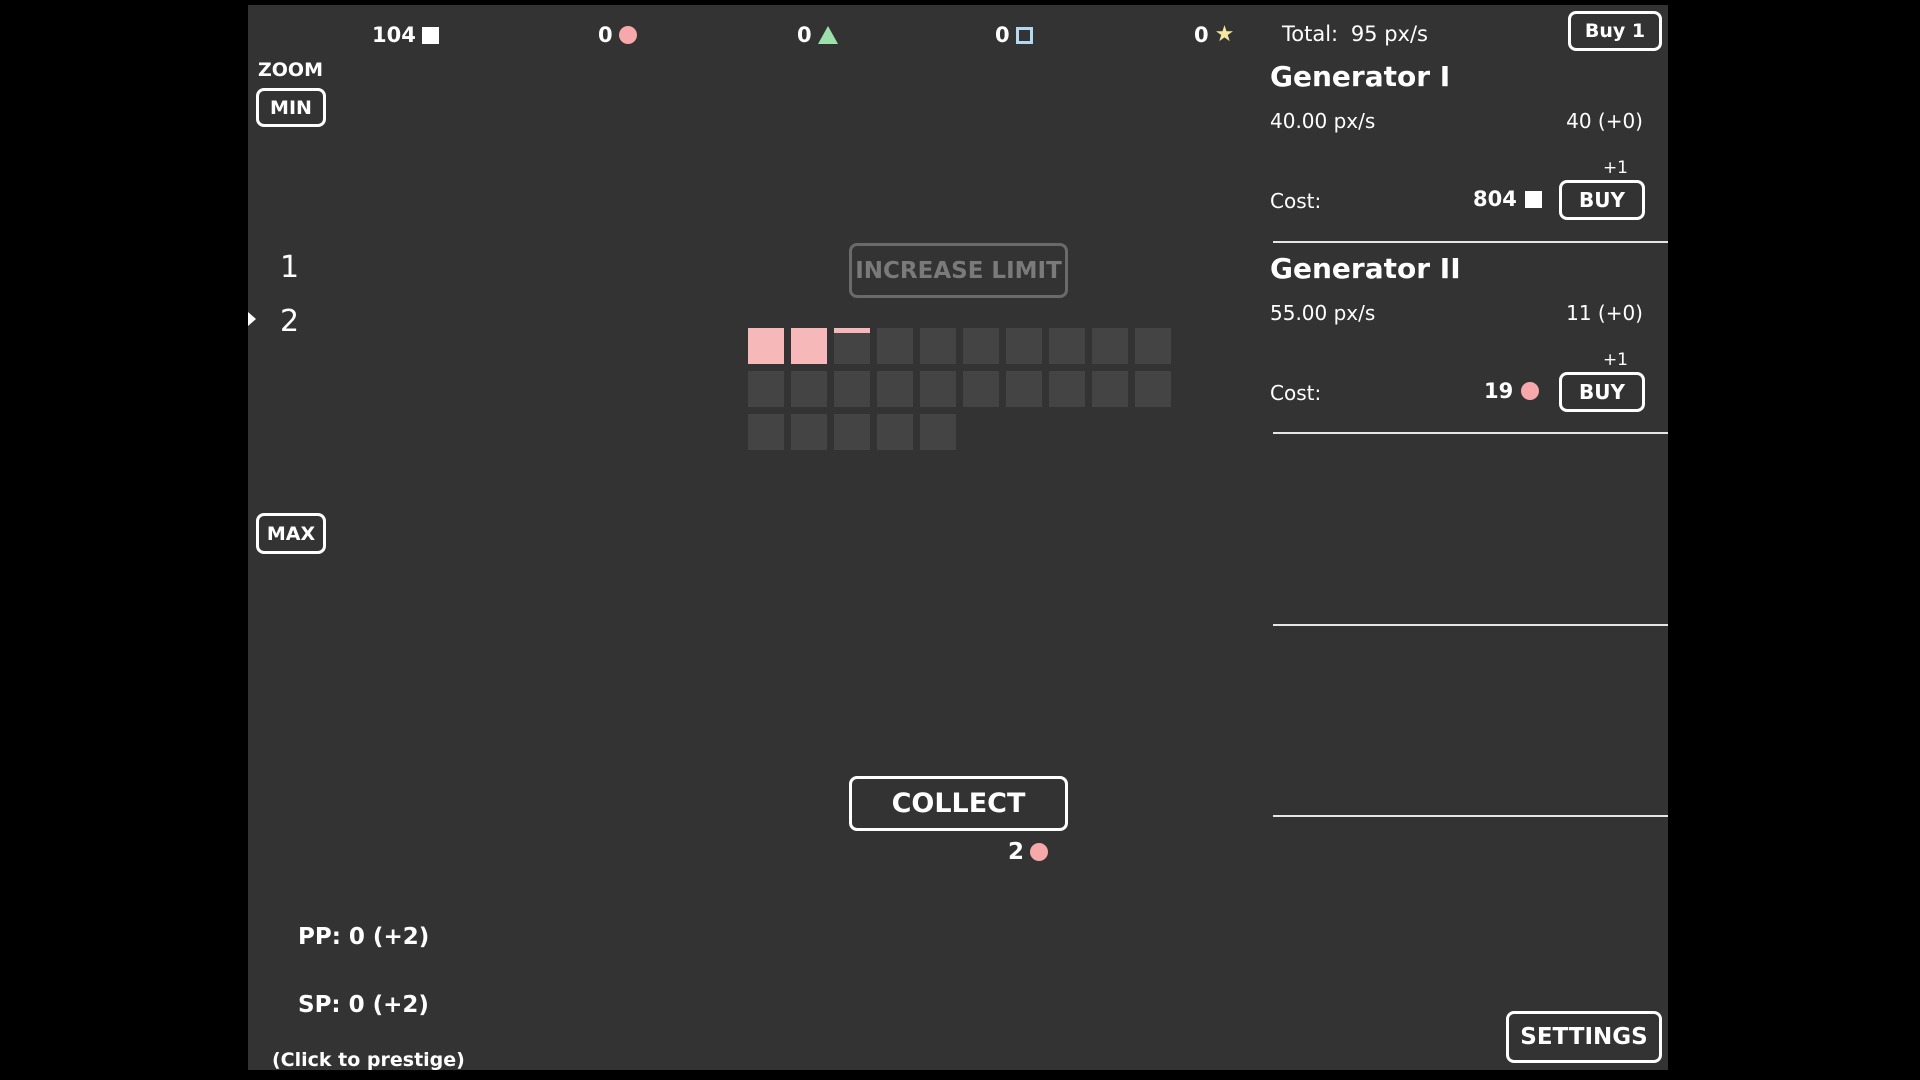 The image size is (1920, 1080). I want to click on triangle-icon, so click(827, 35).